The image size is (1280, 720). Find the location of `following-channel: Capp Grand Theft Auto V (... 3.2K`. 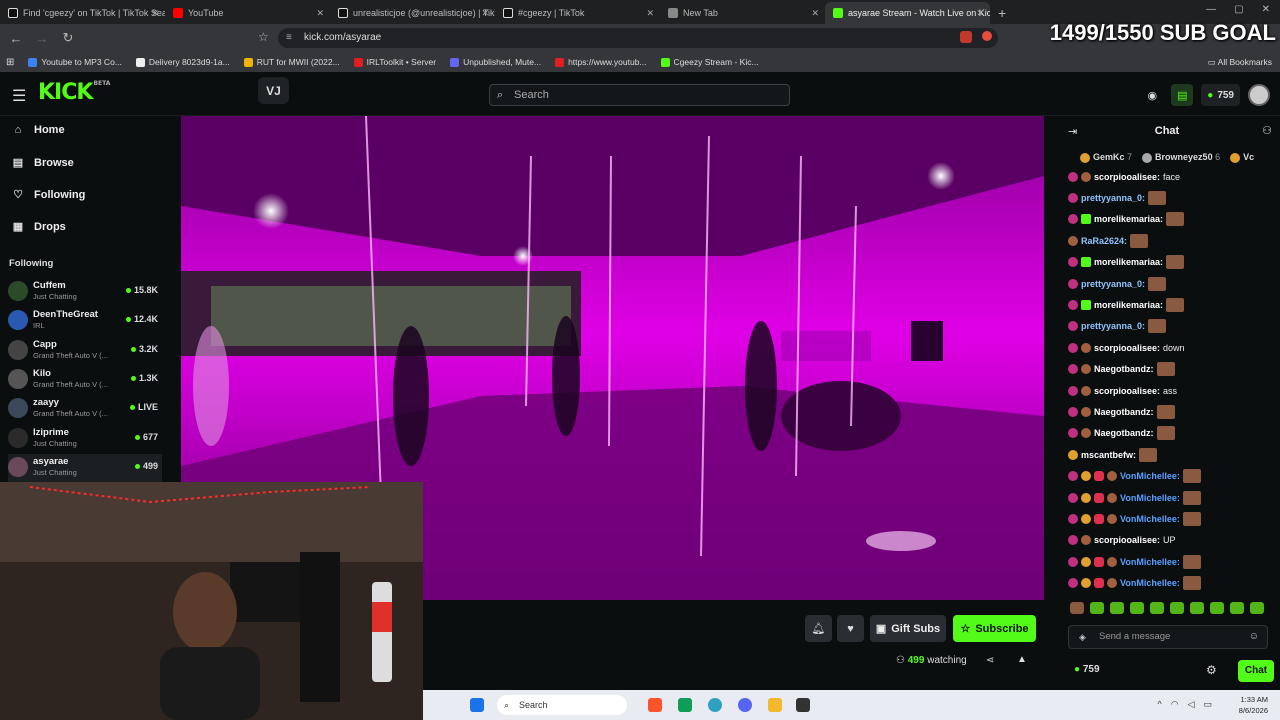

following-channel: Capp Grand Theft Auto V (... 3.2K is located at coordinates (85, 351).